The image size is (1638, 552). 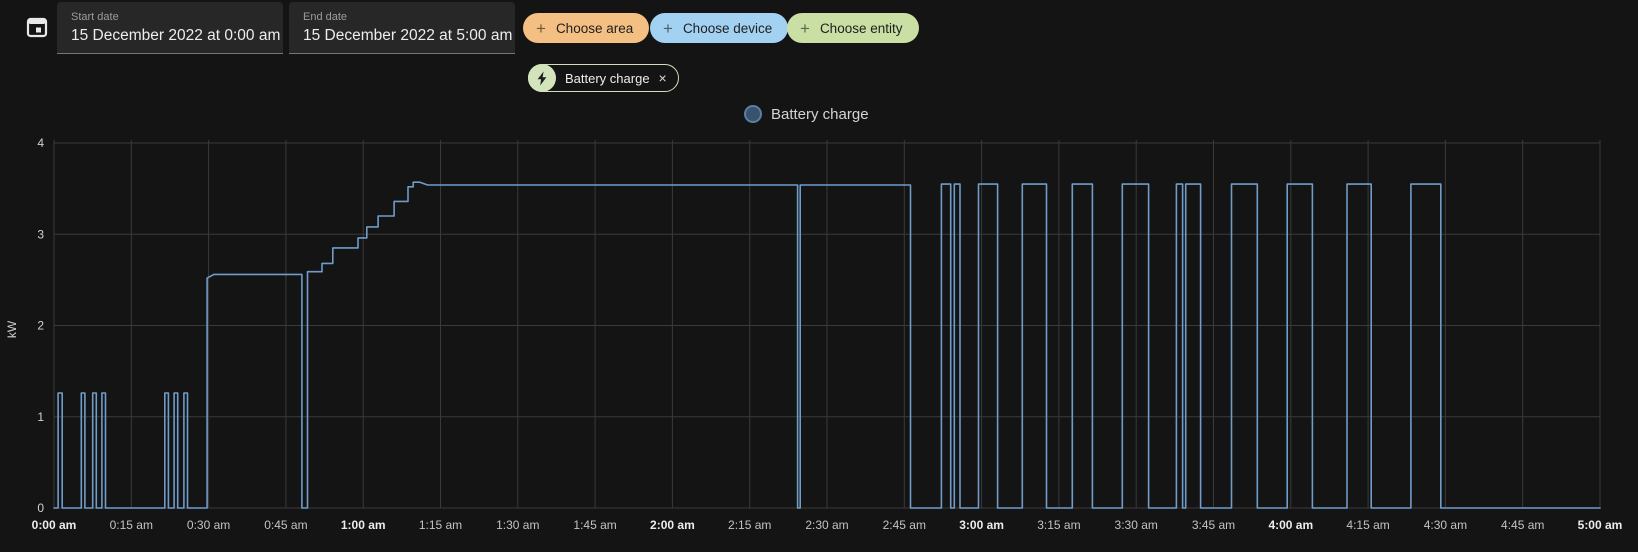 I want to click on choose-entity-label: Choose entity, so click(x=861, y=28).